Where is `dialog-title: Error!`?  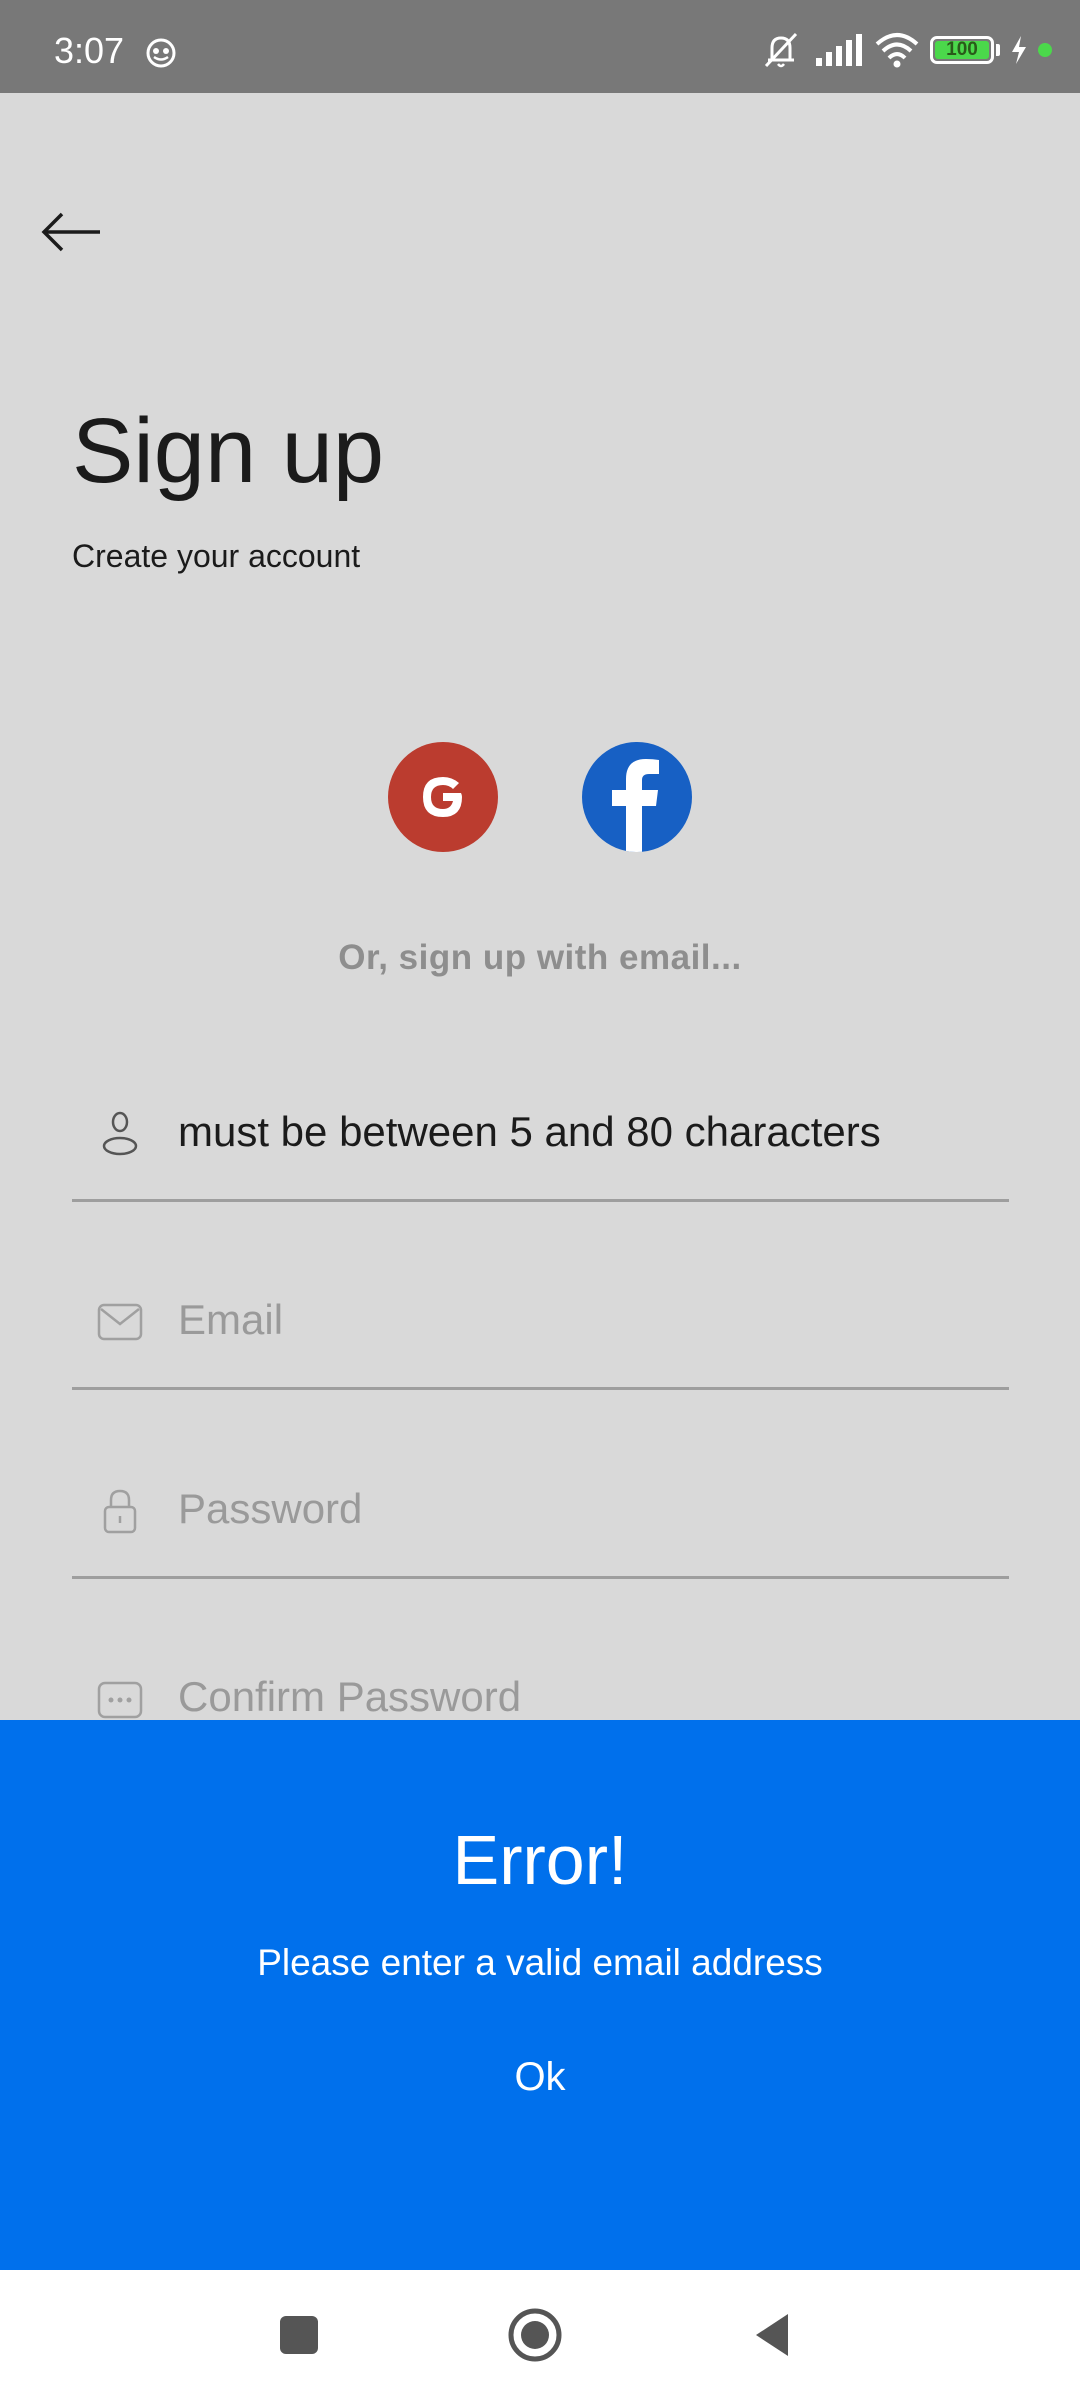 dialog-title: Error! is located at coordinates (540, 1860).